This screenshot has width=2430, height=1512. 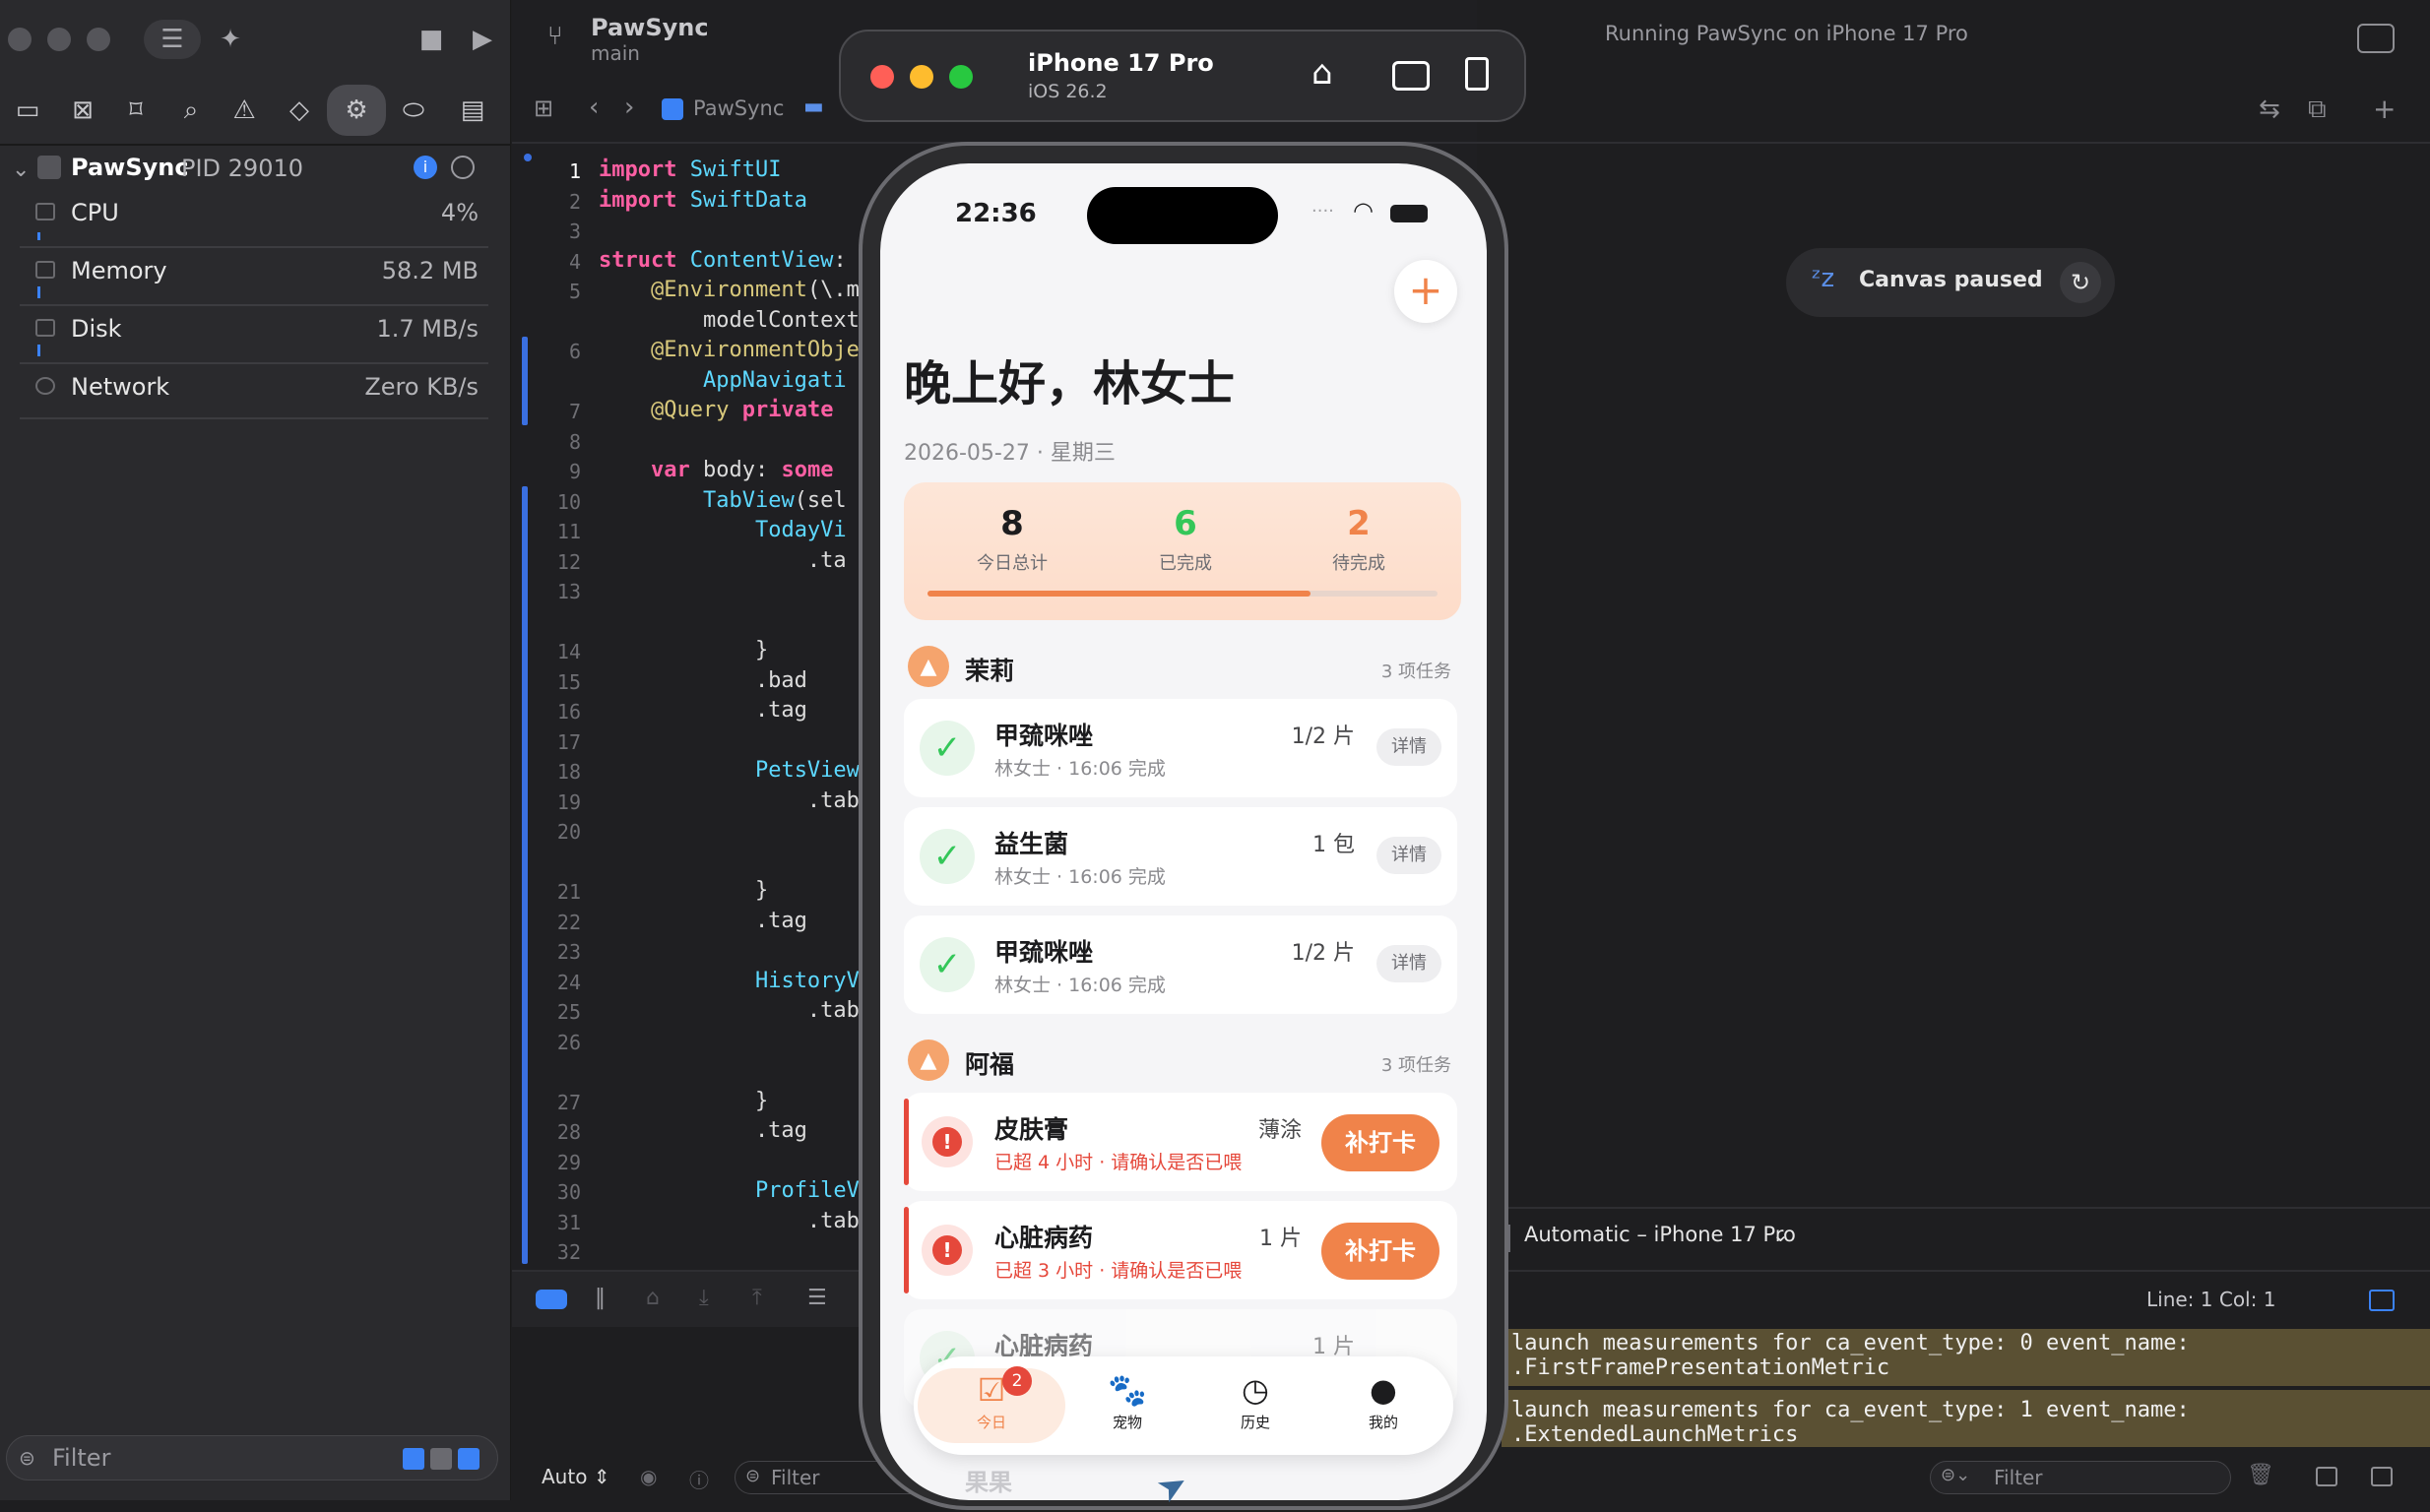 I want to click on debug-area-toggle-icon, so click(x=2382, y=1300).